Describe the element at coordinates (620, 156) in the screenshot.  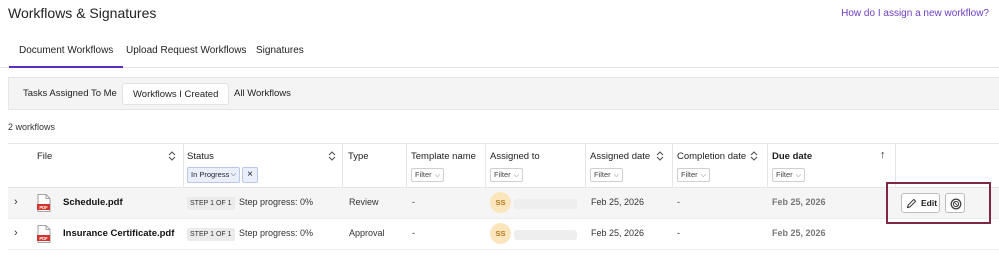
I see `column-header-assigned-date: Assigned date` at that location.